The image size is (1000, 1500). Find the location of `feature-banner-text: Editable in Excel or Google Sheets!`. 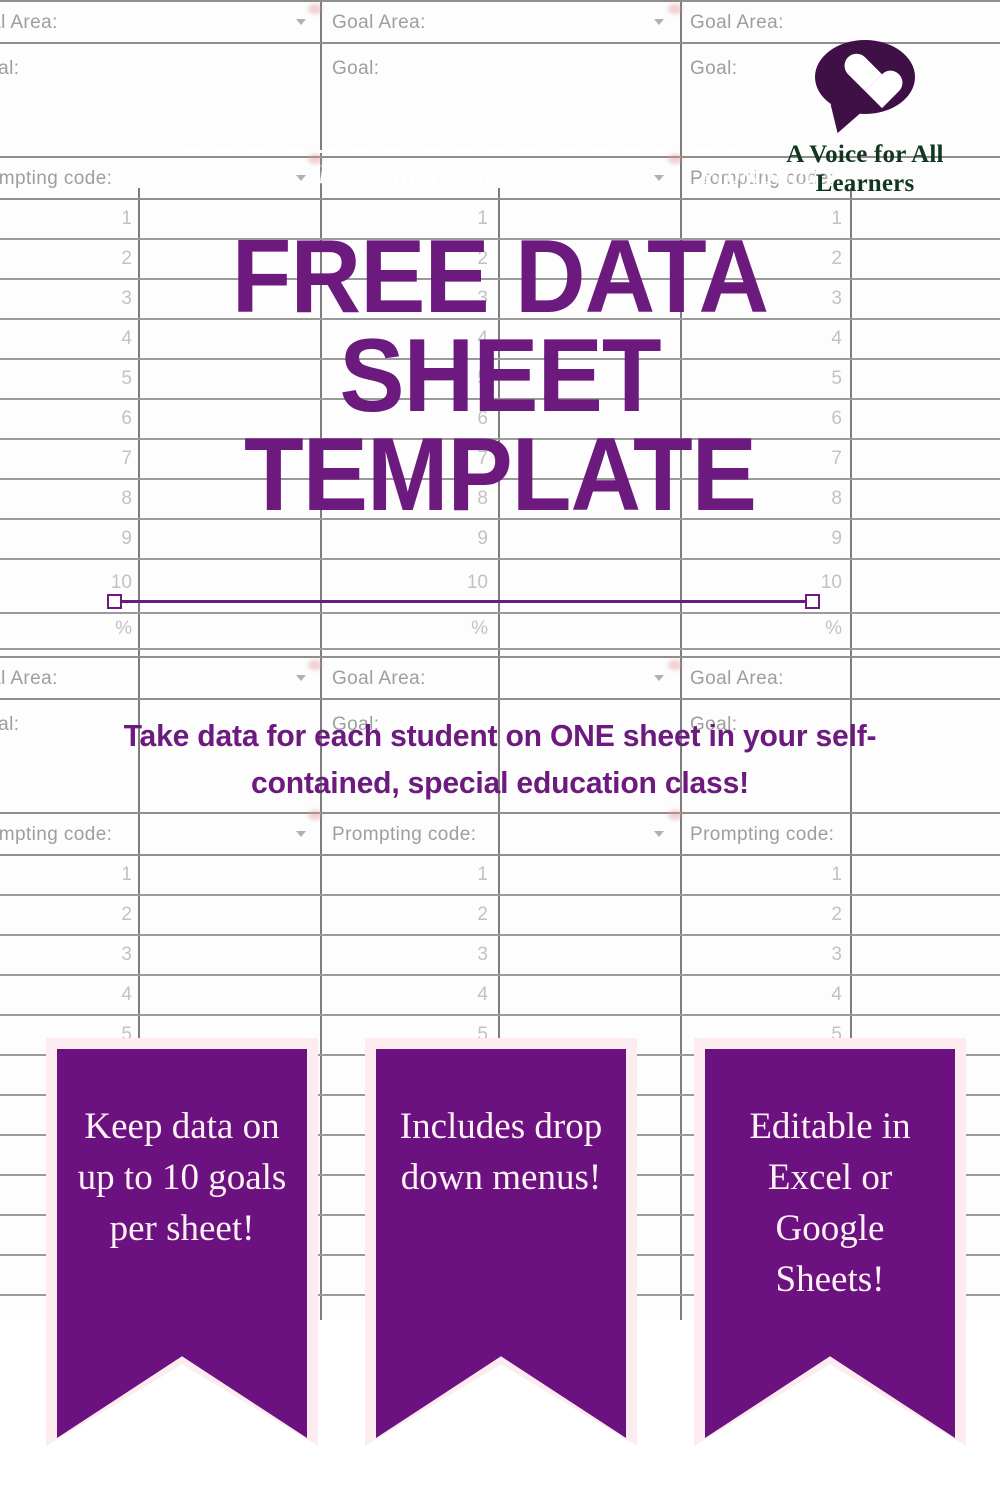

feature-banner-text: Editable in Excel or Google Sheets! is located at coordinates (830, 1203).